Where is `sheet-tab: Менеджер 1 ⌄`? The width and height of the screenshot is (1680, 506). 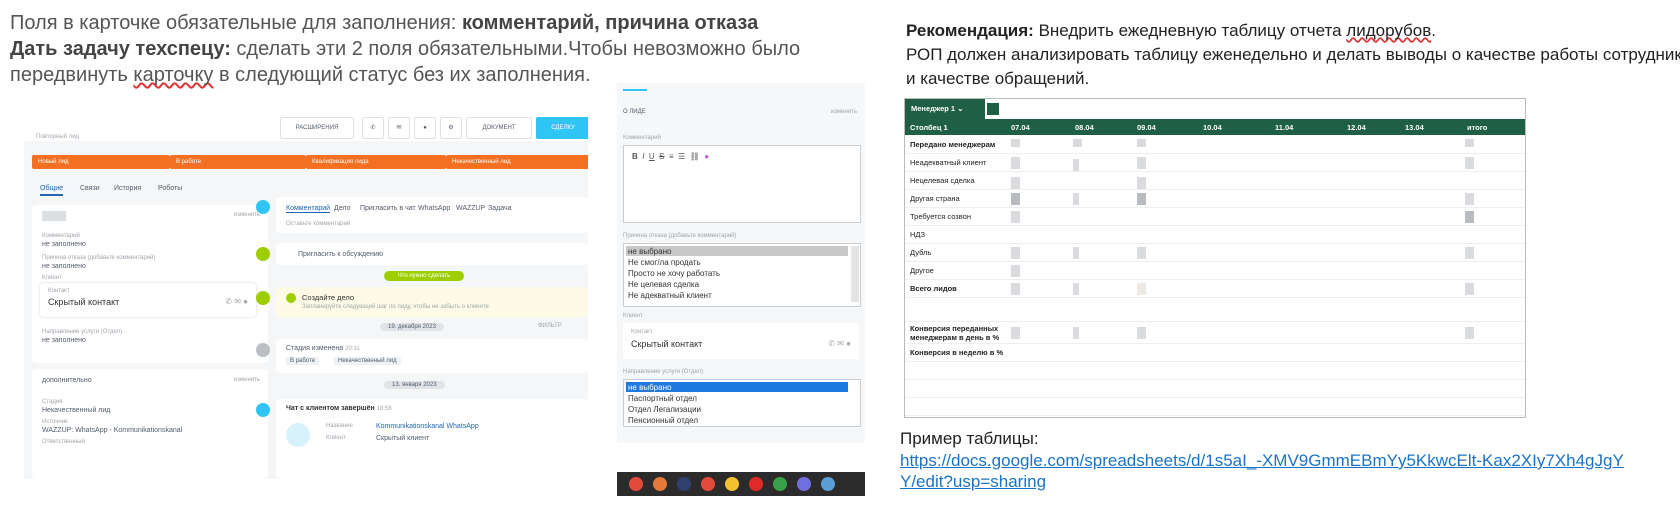 sheet-tab: Менеджер 1 ⌄ is located at coordinates (945, 109).